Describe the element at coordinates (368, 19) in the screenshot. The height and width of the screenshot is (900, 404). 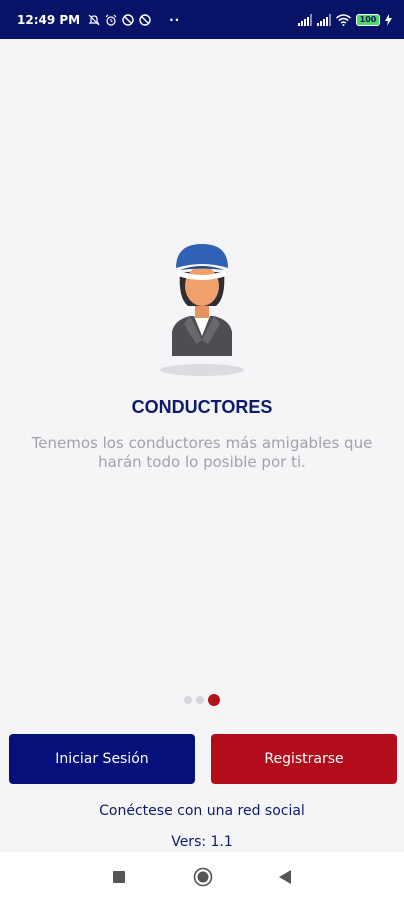
I see `battery-icon: 100` at that location.